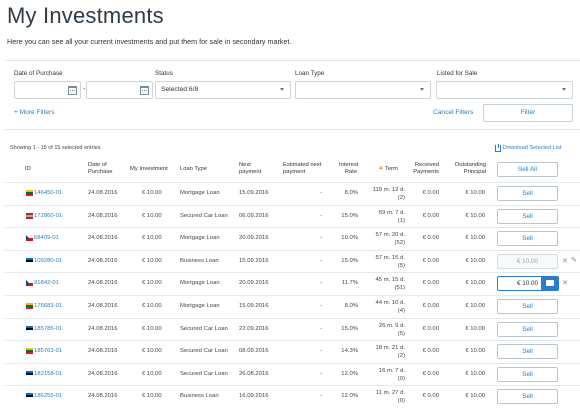 This screenshot has height=412, width=580. Describe the element at coordinates (164, 73) in the screenshot. I see `status-label: Status` at that location.